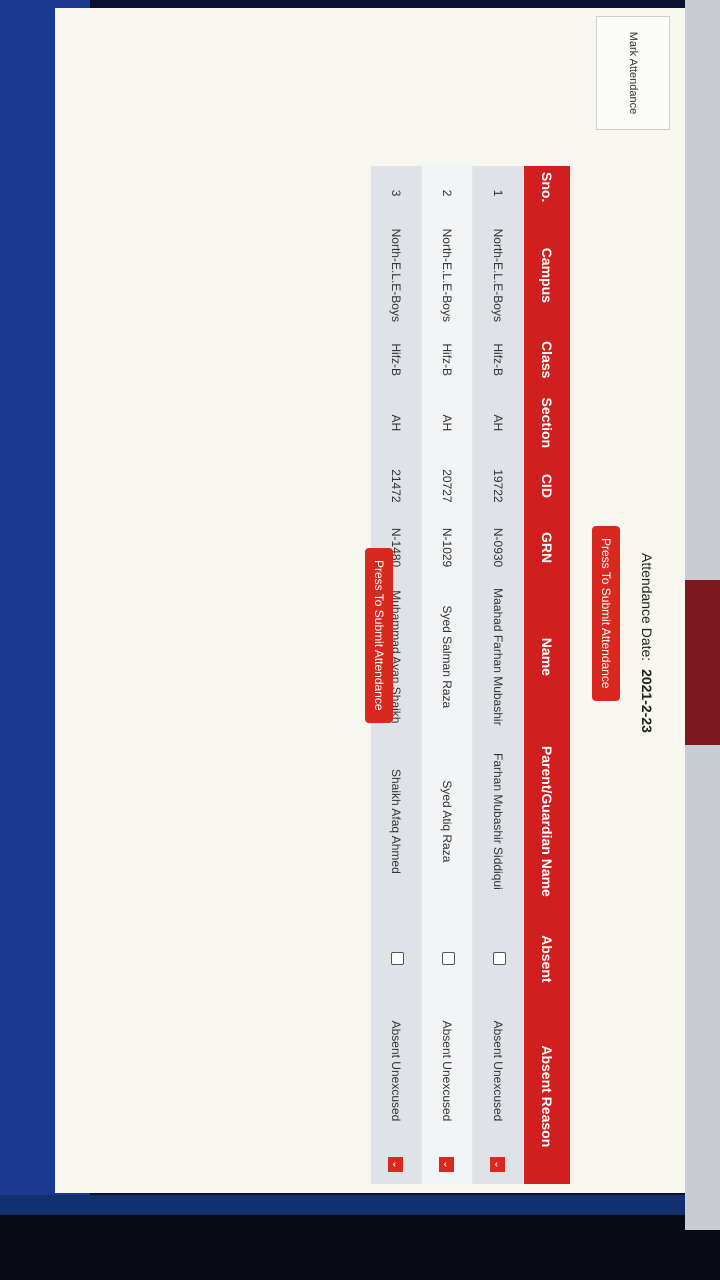 The width and height of the screenshot is (720, 1280). I want to click on cell-parent: Farhan Mubashir Siddiqui, so click(498, 821).